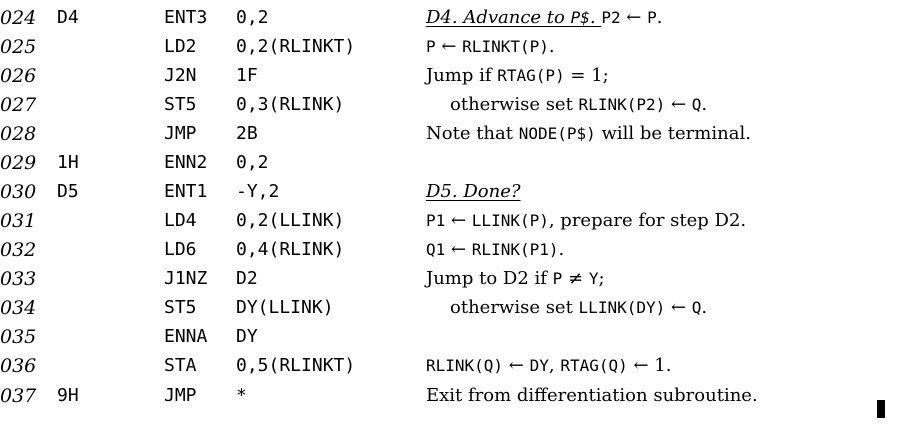 This screenshot has height=424, width=907. I want to click on opcode: J2N, so click(180, 75).